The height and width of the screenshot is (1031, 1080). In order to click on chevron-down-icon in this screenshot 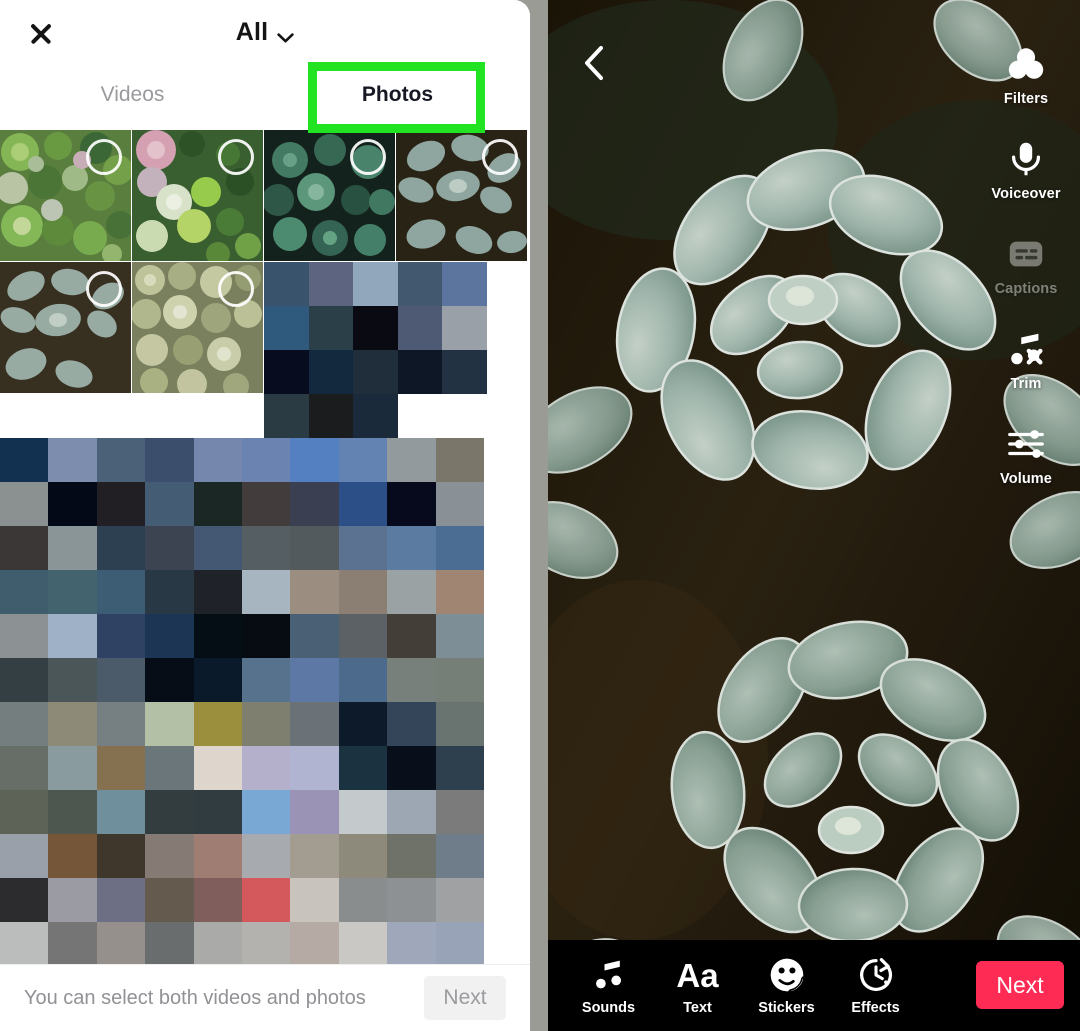, I will do `click(285, 36)`.